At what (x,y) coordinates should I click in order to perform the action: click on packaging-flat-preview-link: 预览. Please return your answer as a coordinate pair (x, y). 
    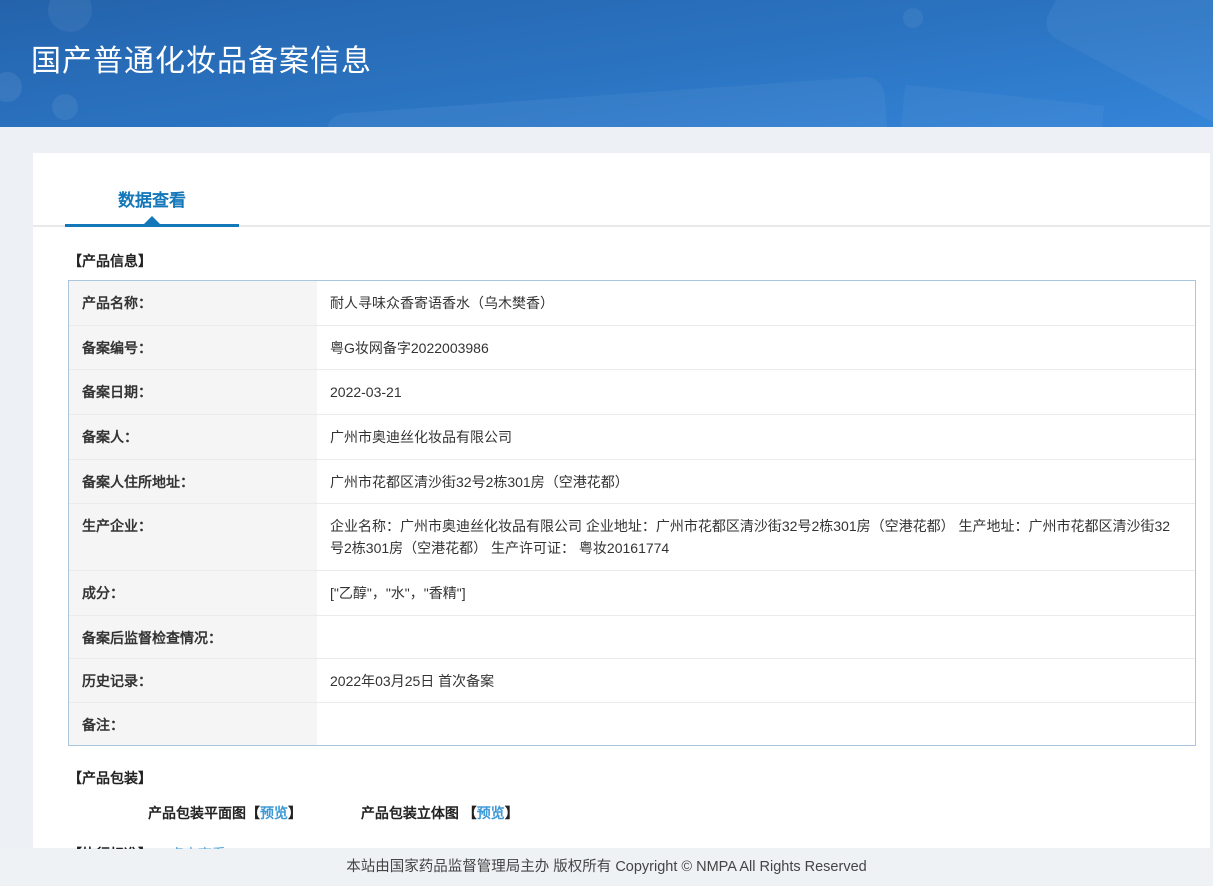
    Looking at the image, I should click on (274, 813).